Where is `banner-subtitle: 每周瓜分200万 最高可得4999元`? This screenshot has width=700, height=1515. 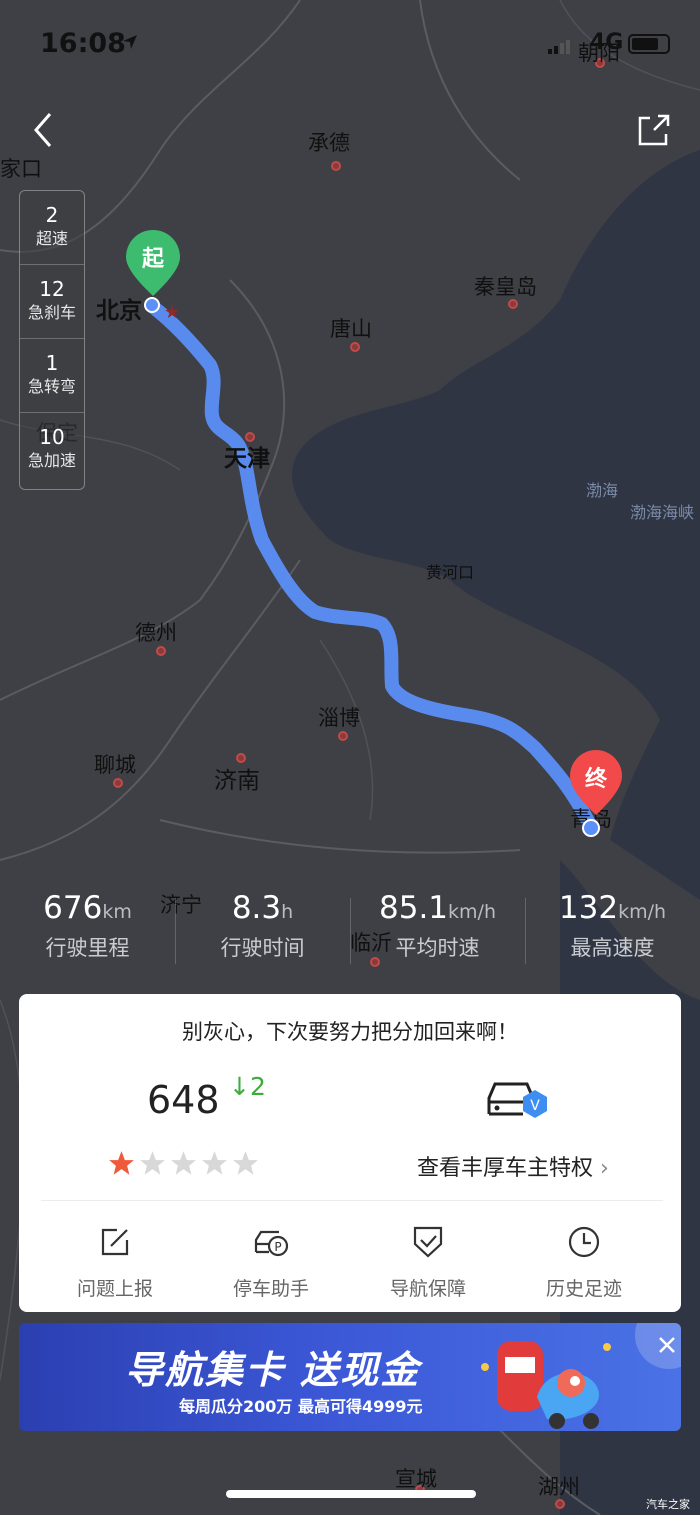 banner-subtitle: 每周瓜分200万 最高可得4999元 is located at coordinates (301, 1406).